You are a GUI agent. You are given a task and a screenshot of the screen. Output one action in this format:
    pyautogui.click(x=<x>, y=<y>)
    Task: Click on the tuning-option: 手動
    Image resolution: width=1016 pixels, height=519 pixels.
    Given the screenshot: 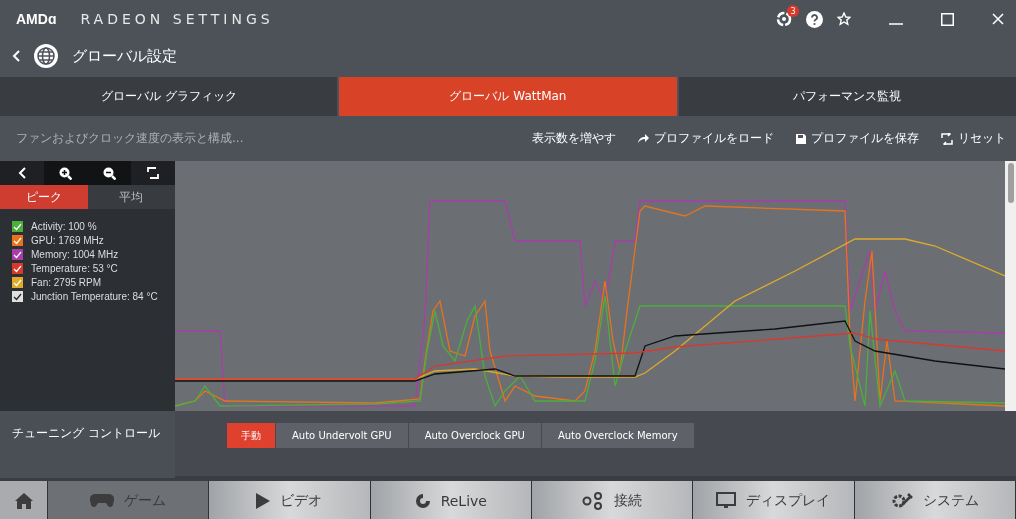 What is the action you would take?
    pyautogui.click(x=251, y=435)
    